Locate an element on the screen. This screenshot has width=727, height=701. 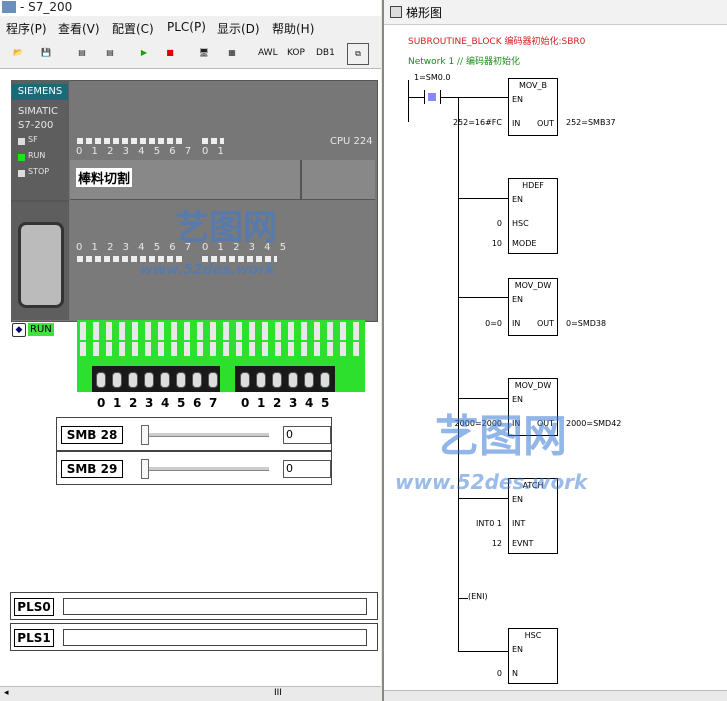
stop-label: STOP is located at coordinates (39, 171).